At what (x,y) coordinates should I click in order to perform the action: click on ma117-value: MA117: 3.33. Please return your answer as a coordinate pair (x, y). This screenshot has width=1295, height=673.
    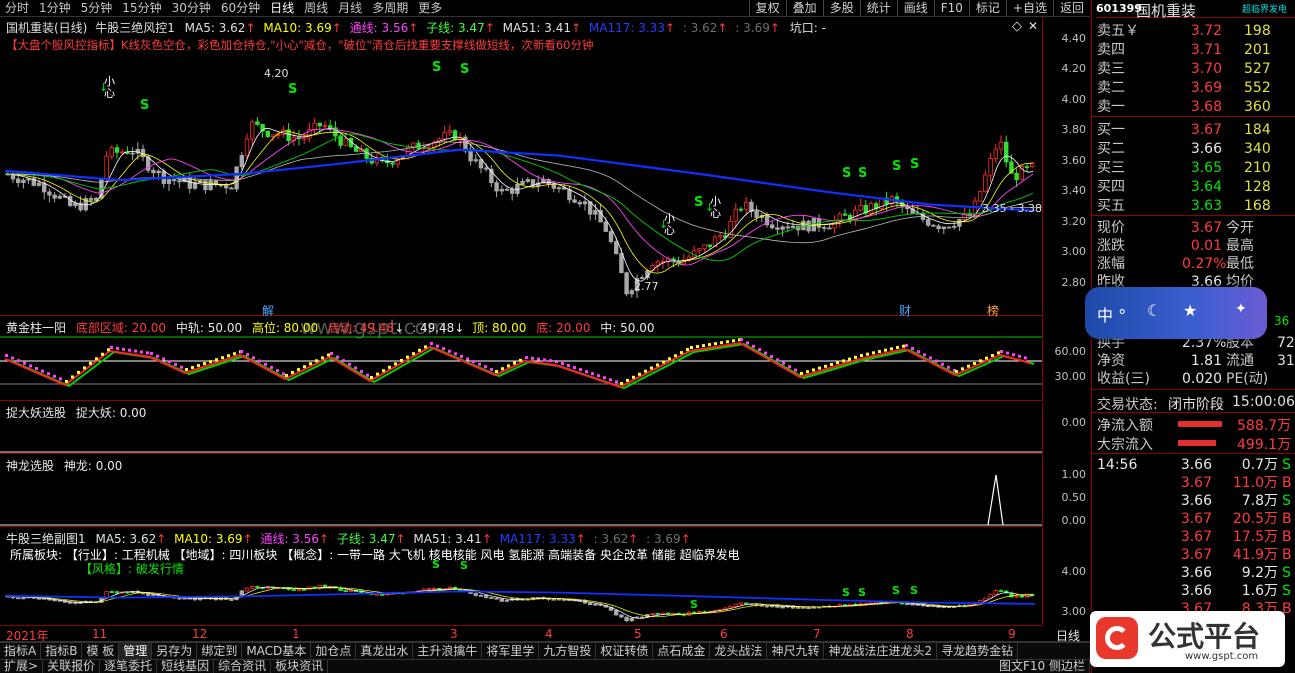
    Looking at the image, I should click on (626, 28).